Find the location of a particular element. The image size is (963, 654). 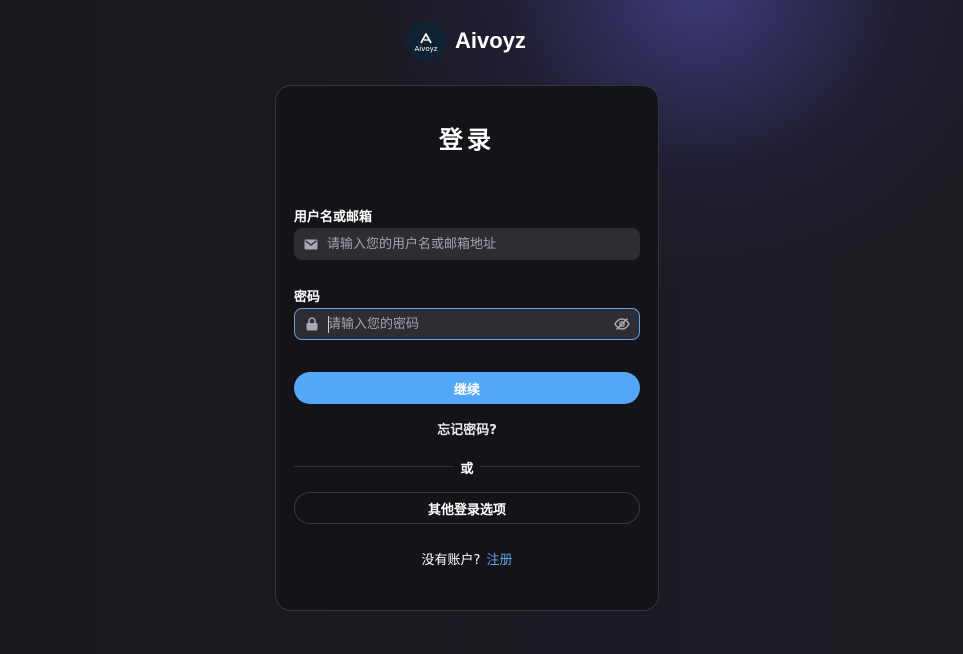

signup-row: 没有账户? 注册 is located at coordinates (467, 558).